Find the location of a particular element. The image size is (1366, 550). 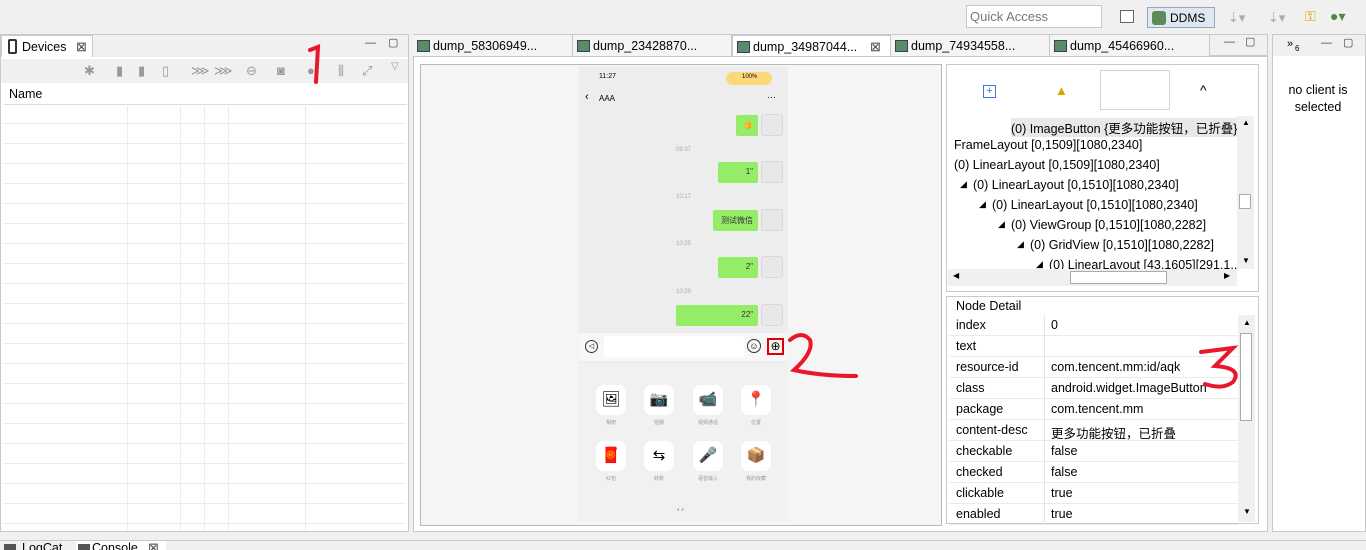

property-name: enabled is located at coordinates (978, 514).